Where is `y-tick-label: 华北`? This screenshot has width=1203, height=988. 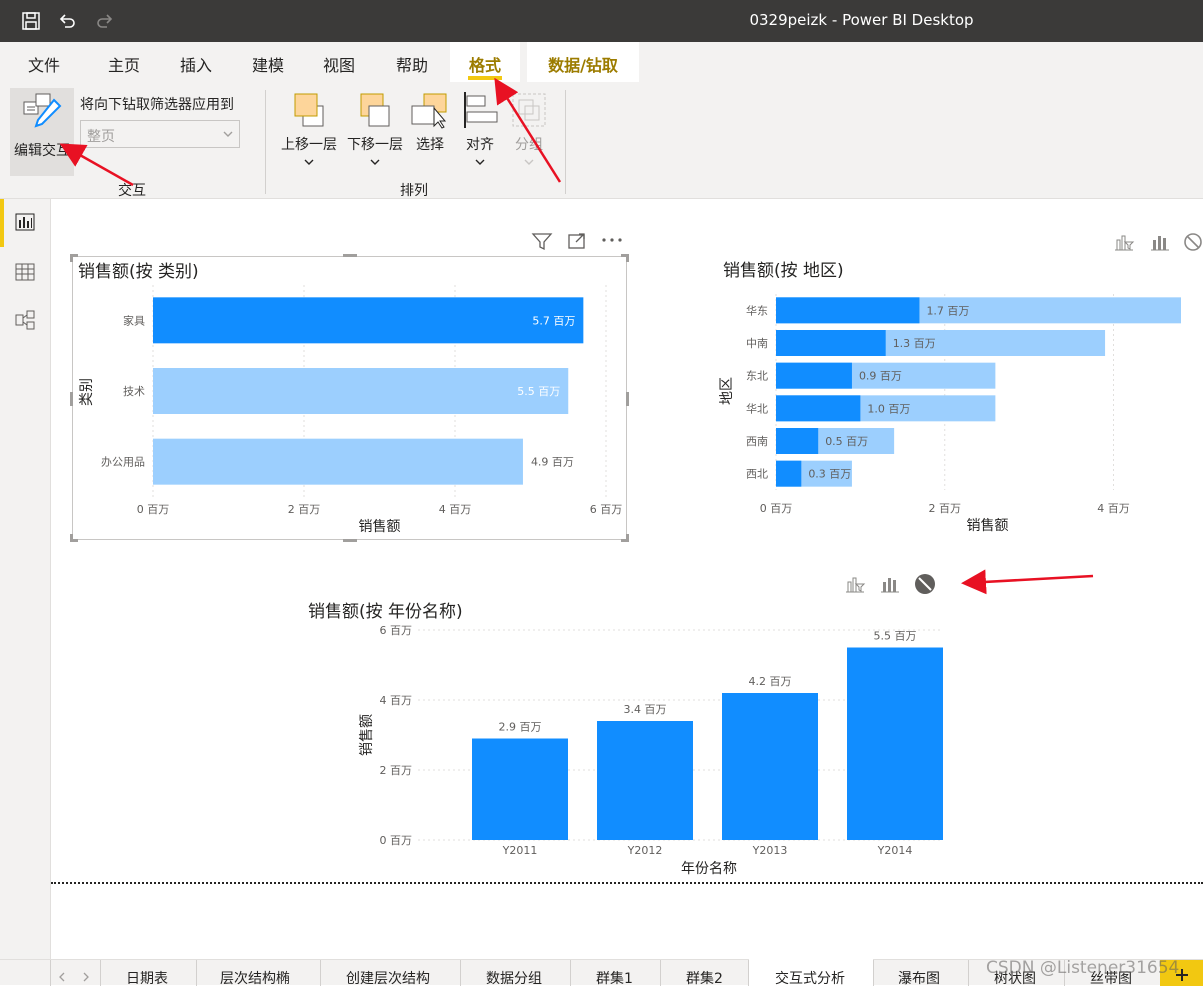 y-tick-label: 华北 is located at coordinates (757, 408).